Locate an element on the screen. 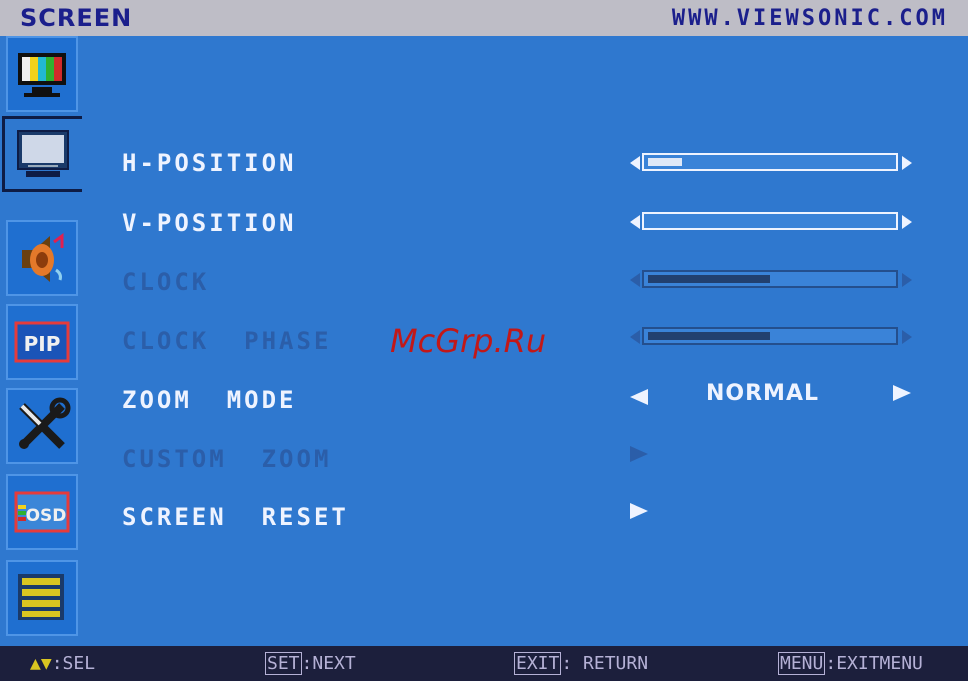 This screenshot has height=681, width=968. website-label: WWW.VIEWSONIC.COM is located at coordinates (809, 18).